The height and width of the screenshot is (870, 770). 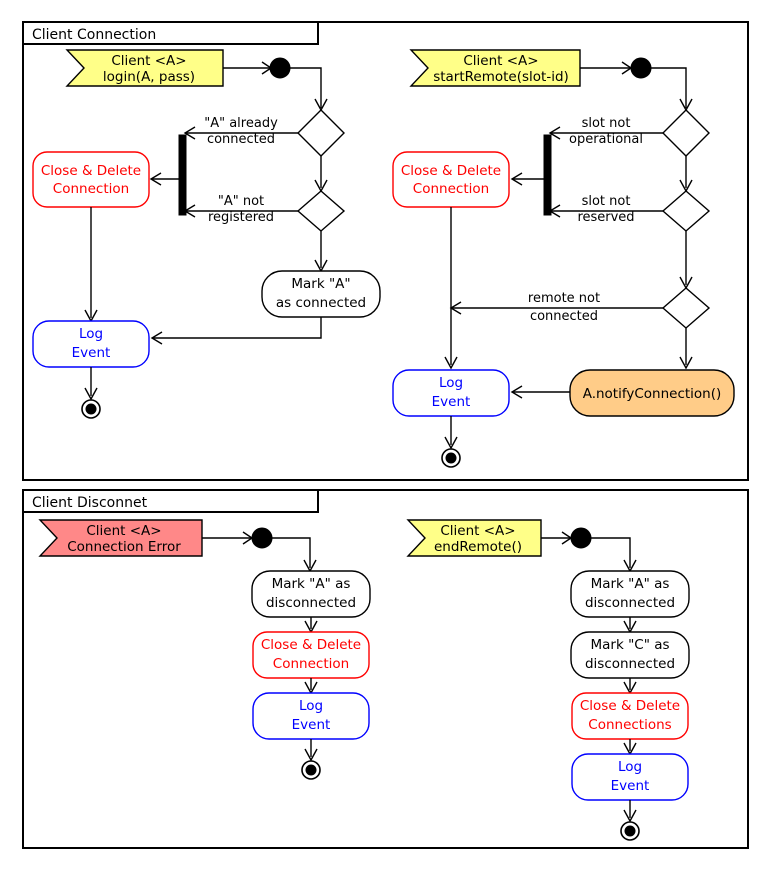 I want to click on action-log-event-3: Log Event, so click(x=311, y=716).